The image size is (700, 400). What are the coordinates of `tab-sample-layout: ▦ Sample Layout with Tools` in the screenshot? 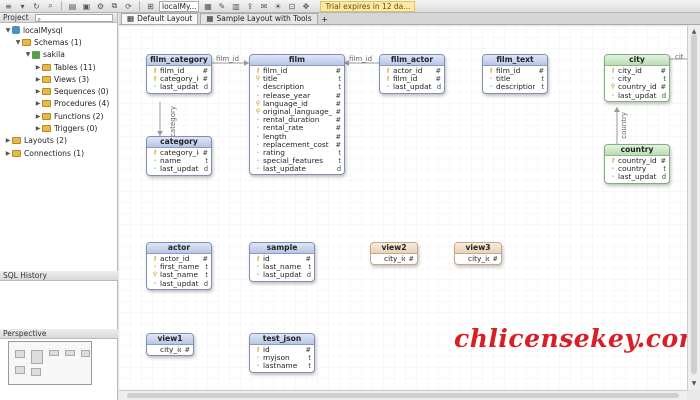 It's located at (259, 18).